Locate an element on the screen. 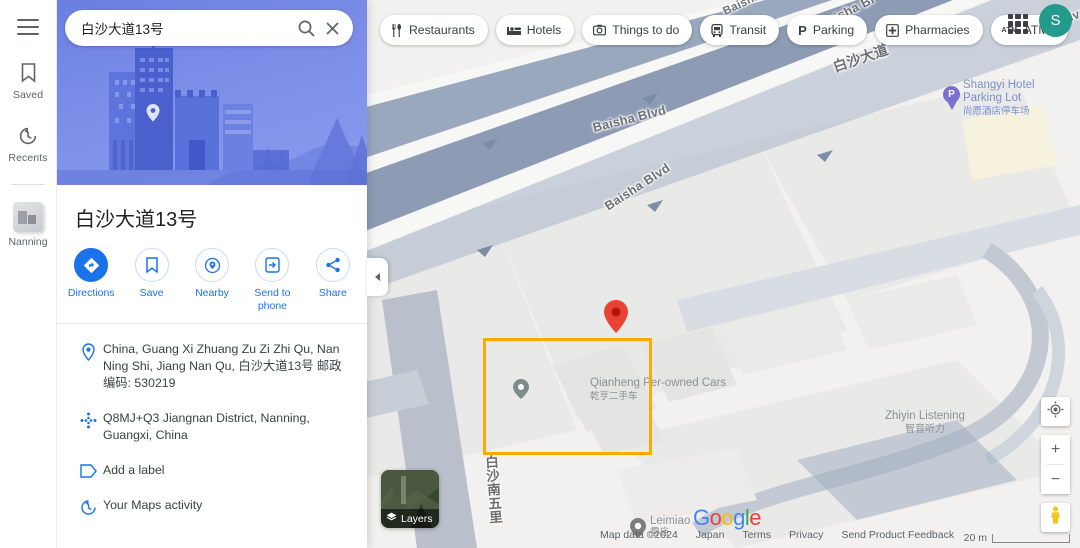  page-title-container: 白沙大道13号 is located at coordinates (212, 215).